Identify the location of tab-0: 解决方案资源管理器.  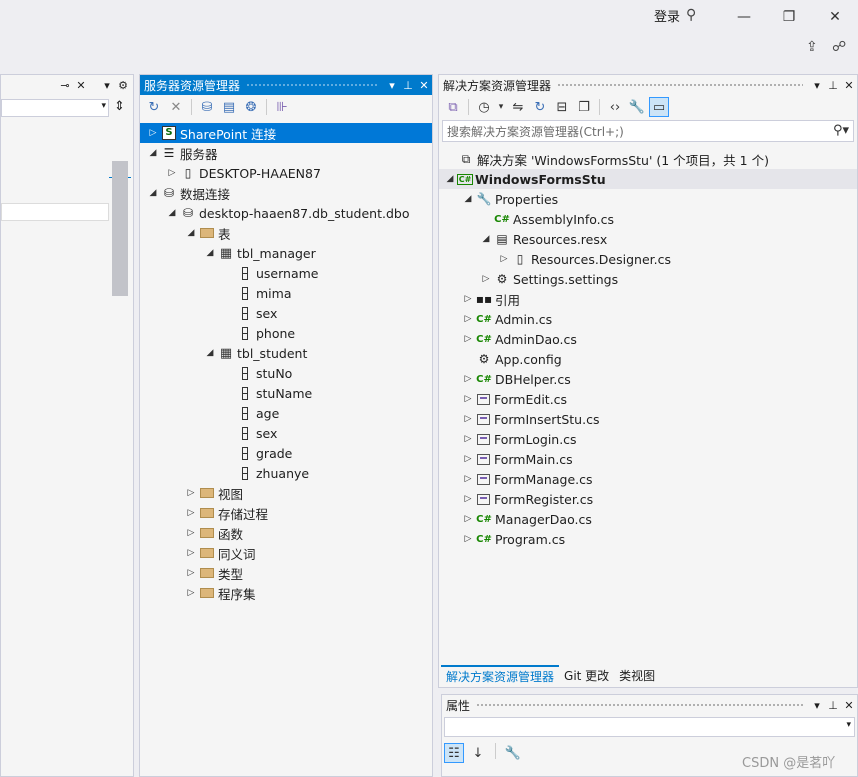
(500, 675).